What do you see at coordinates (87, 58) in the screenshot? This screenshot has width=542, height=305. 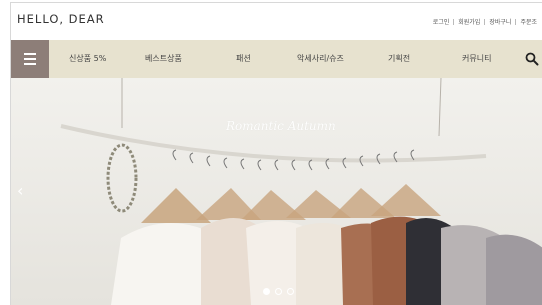 I see `nav-item-new: 신상품 5%` at bounding box center [87, 58].